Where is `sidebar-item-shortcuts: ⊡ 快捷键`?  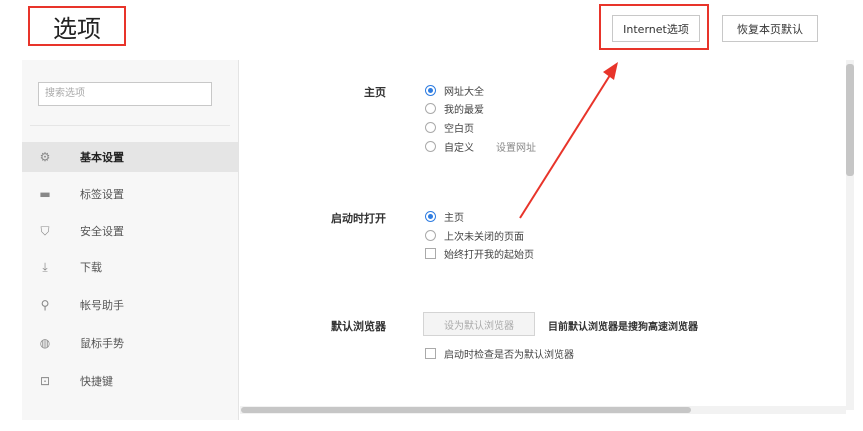 sidebar-item-shortcuts: ⊡ 快捷键 is located at coordinates (130, 381).